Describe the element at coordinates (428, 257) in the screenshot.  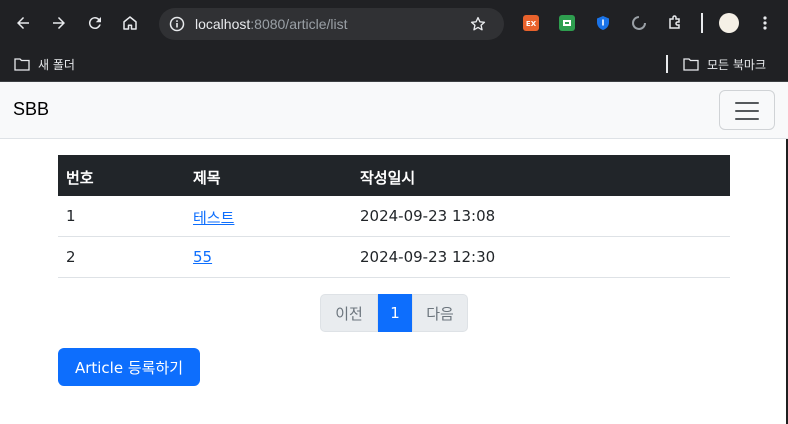
I see `row-date: 2024-09-23 12:30` at that location.